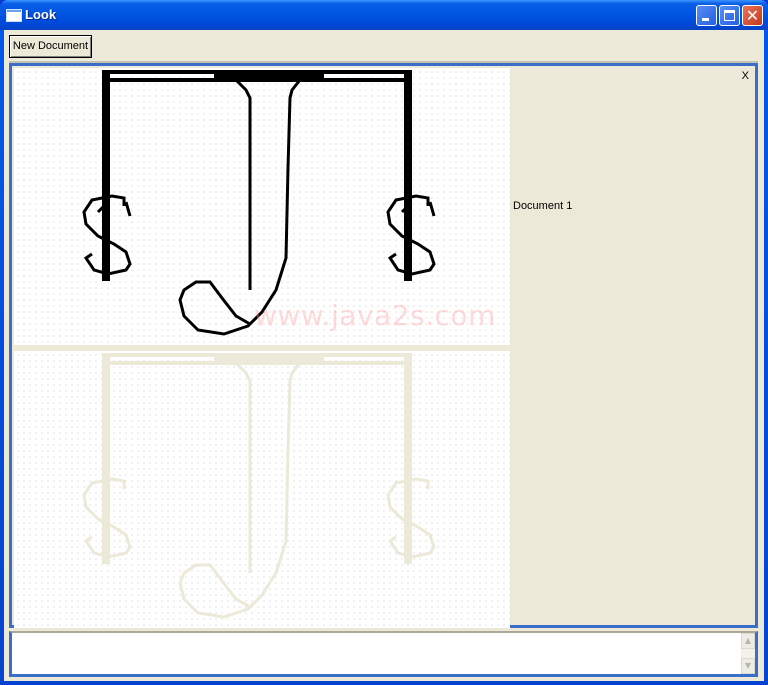 Image resolution: width=768 pixels, height=685 pixels. I want to click on document-label: Document 1, so click(543, 206).